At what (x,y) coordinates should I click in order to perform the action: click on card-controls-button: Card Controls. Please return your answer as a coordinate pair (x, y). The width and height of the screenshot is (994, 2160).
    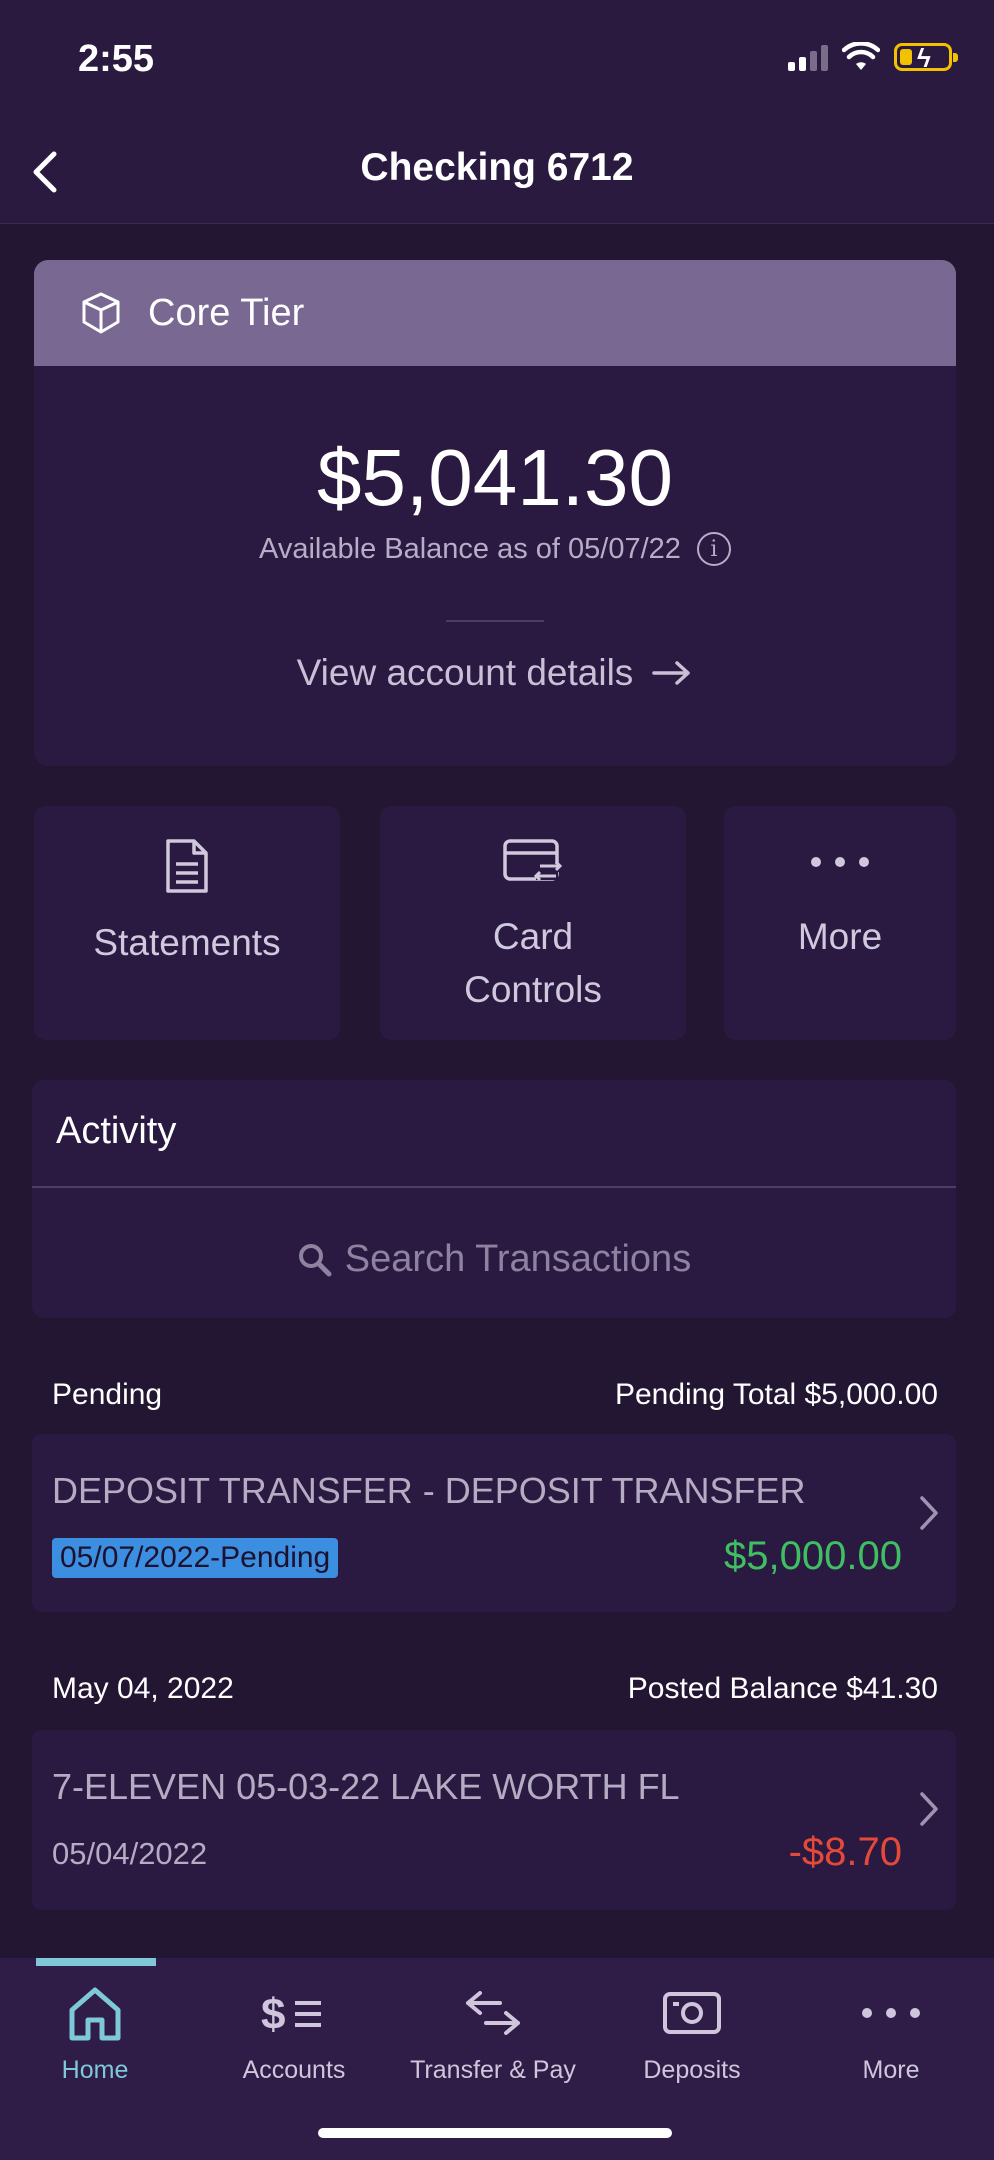
    Looking at the image, I should click on (533, 923).